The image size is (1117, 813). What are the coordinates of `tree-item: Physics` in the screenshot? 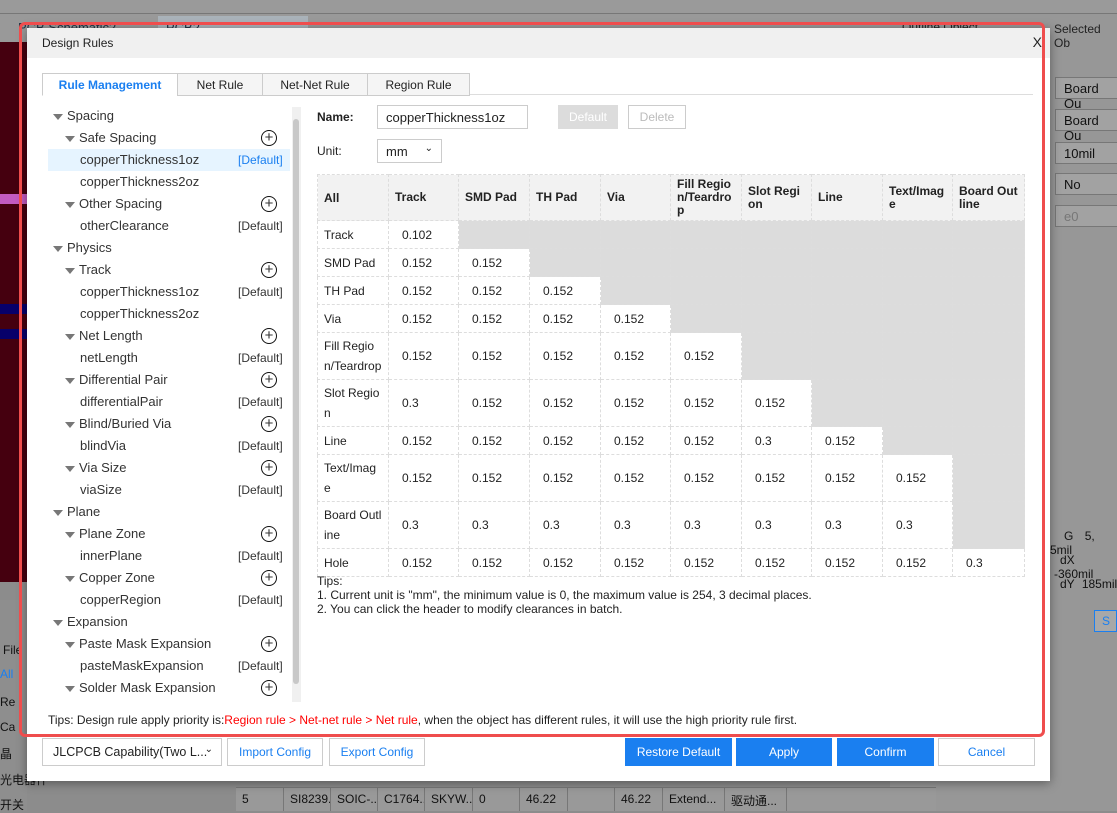 It's located at (168, 248).